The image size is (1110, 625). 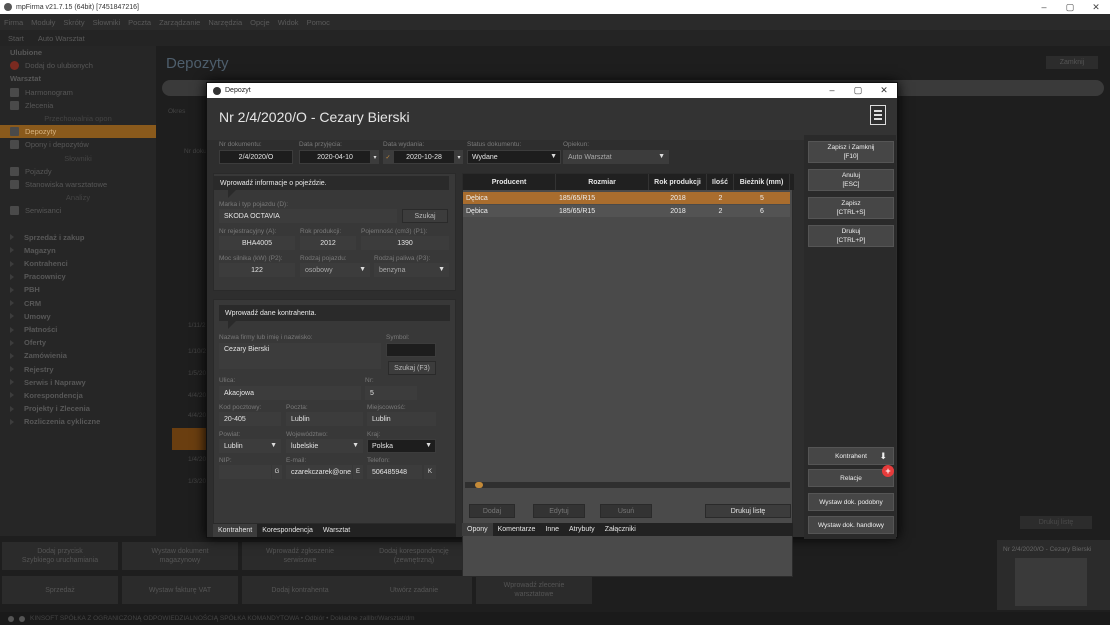 What do you see at coordinates (319, 472) in the screenshot?
I see `email-field: czarekczarek@one` at bounding box center [319, 472].